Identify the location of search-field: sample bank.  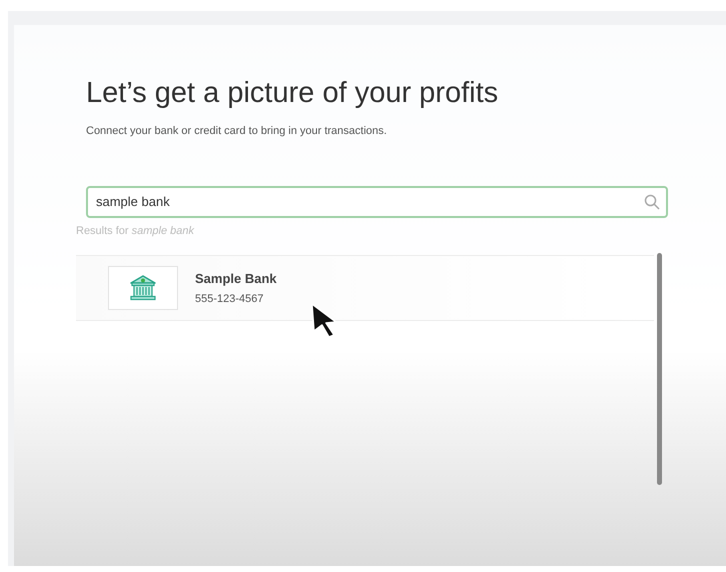
(377, 202).